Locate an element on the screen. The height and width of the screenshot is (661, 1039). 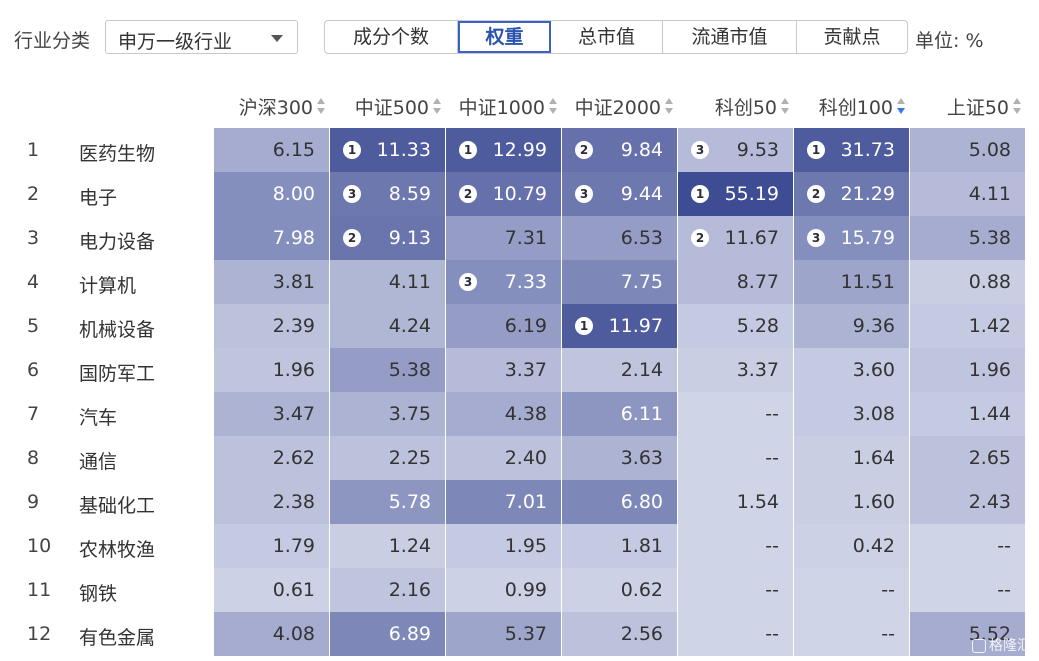
tab-total-market-cap: 总市值 is located at coordinates (607, 37).